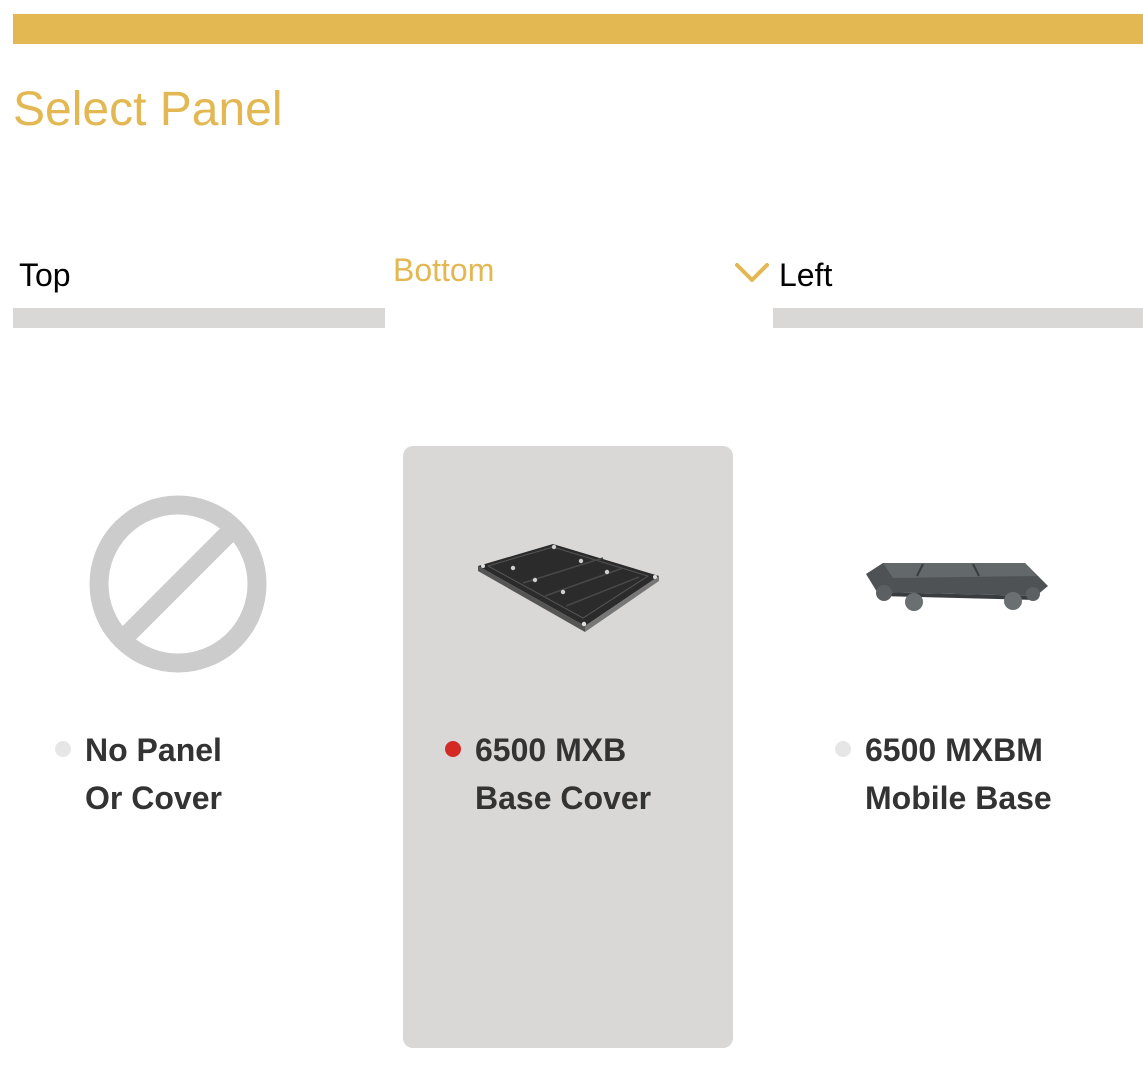  I want to click on radio-no-panel, so click(63, 749).